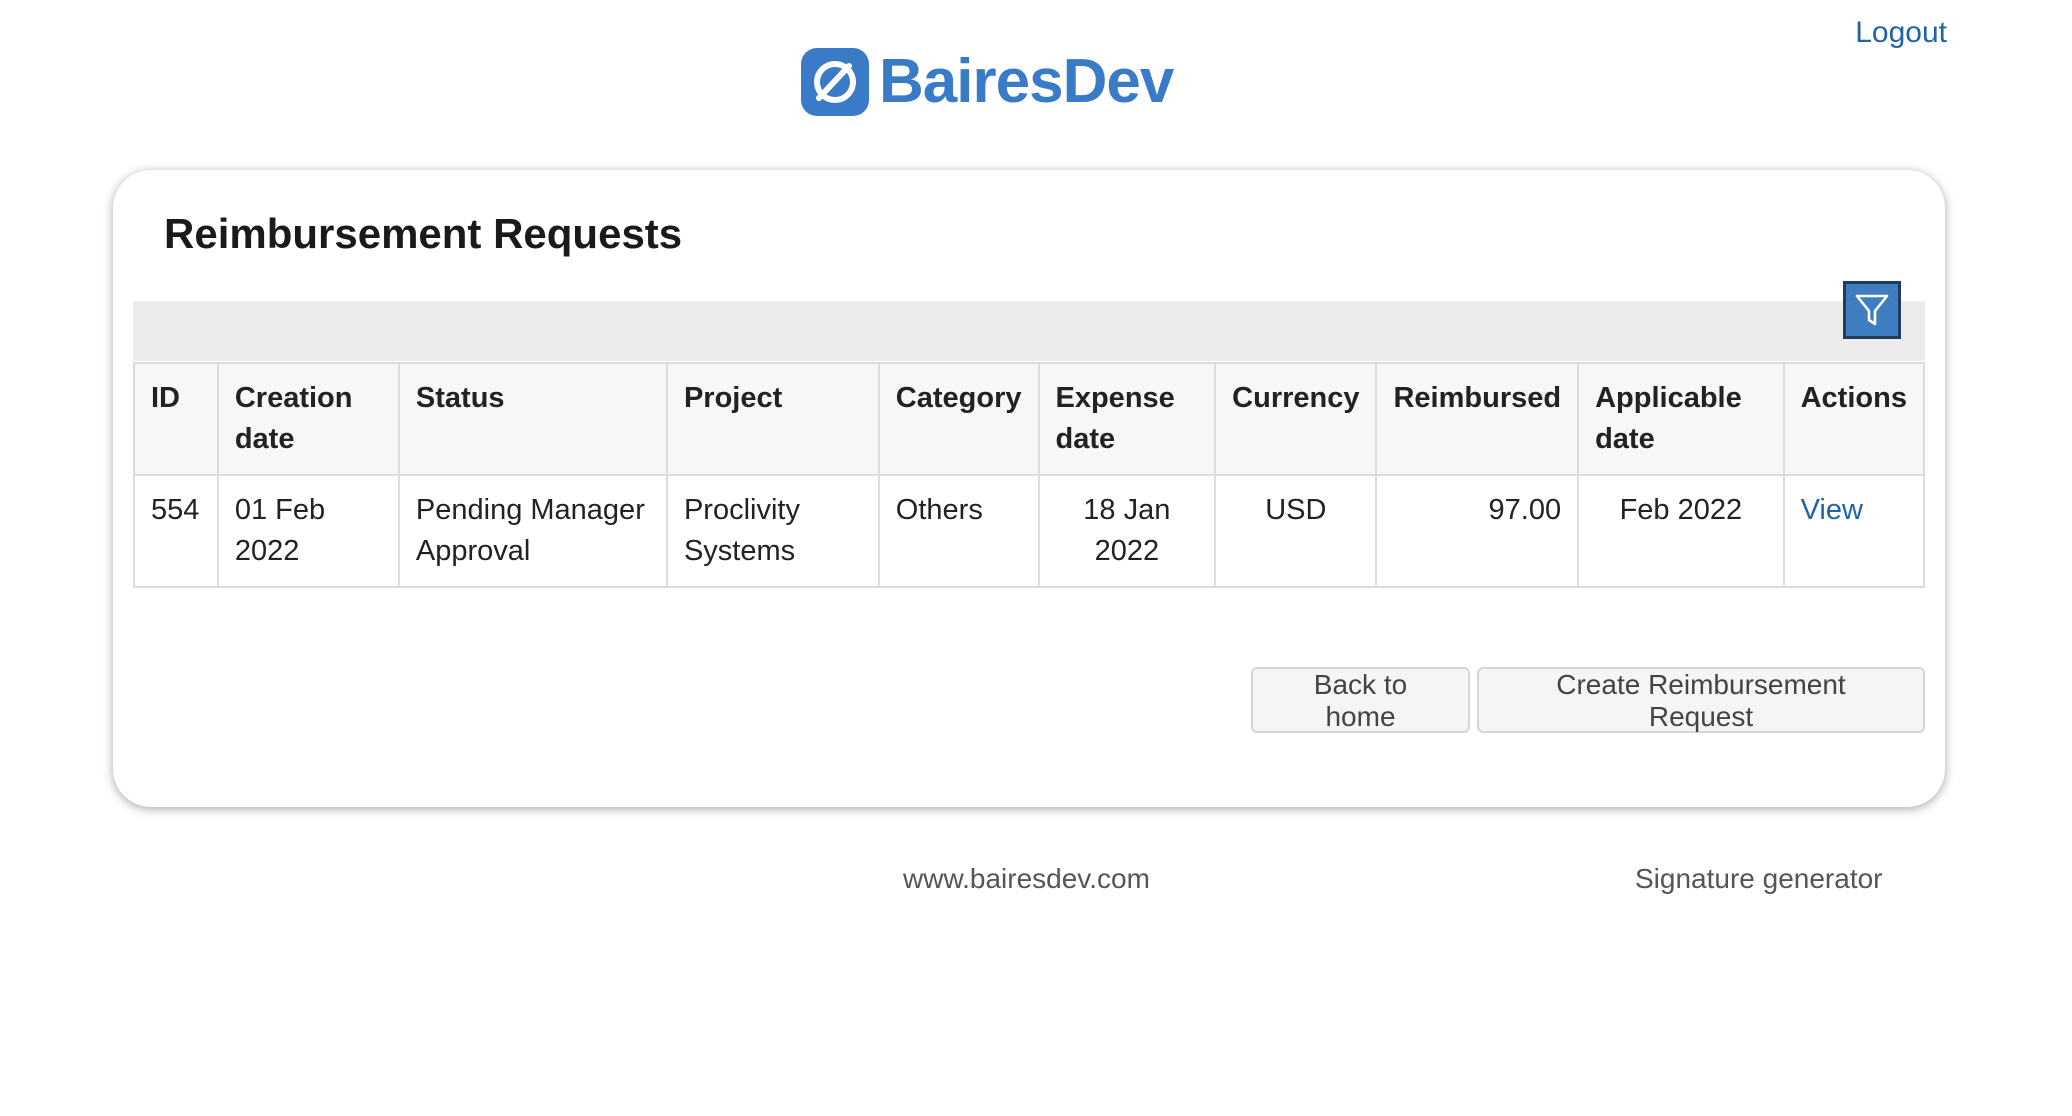  I want to click on logout-link: Logout, so click(1901, 33).